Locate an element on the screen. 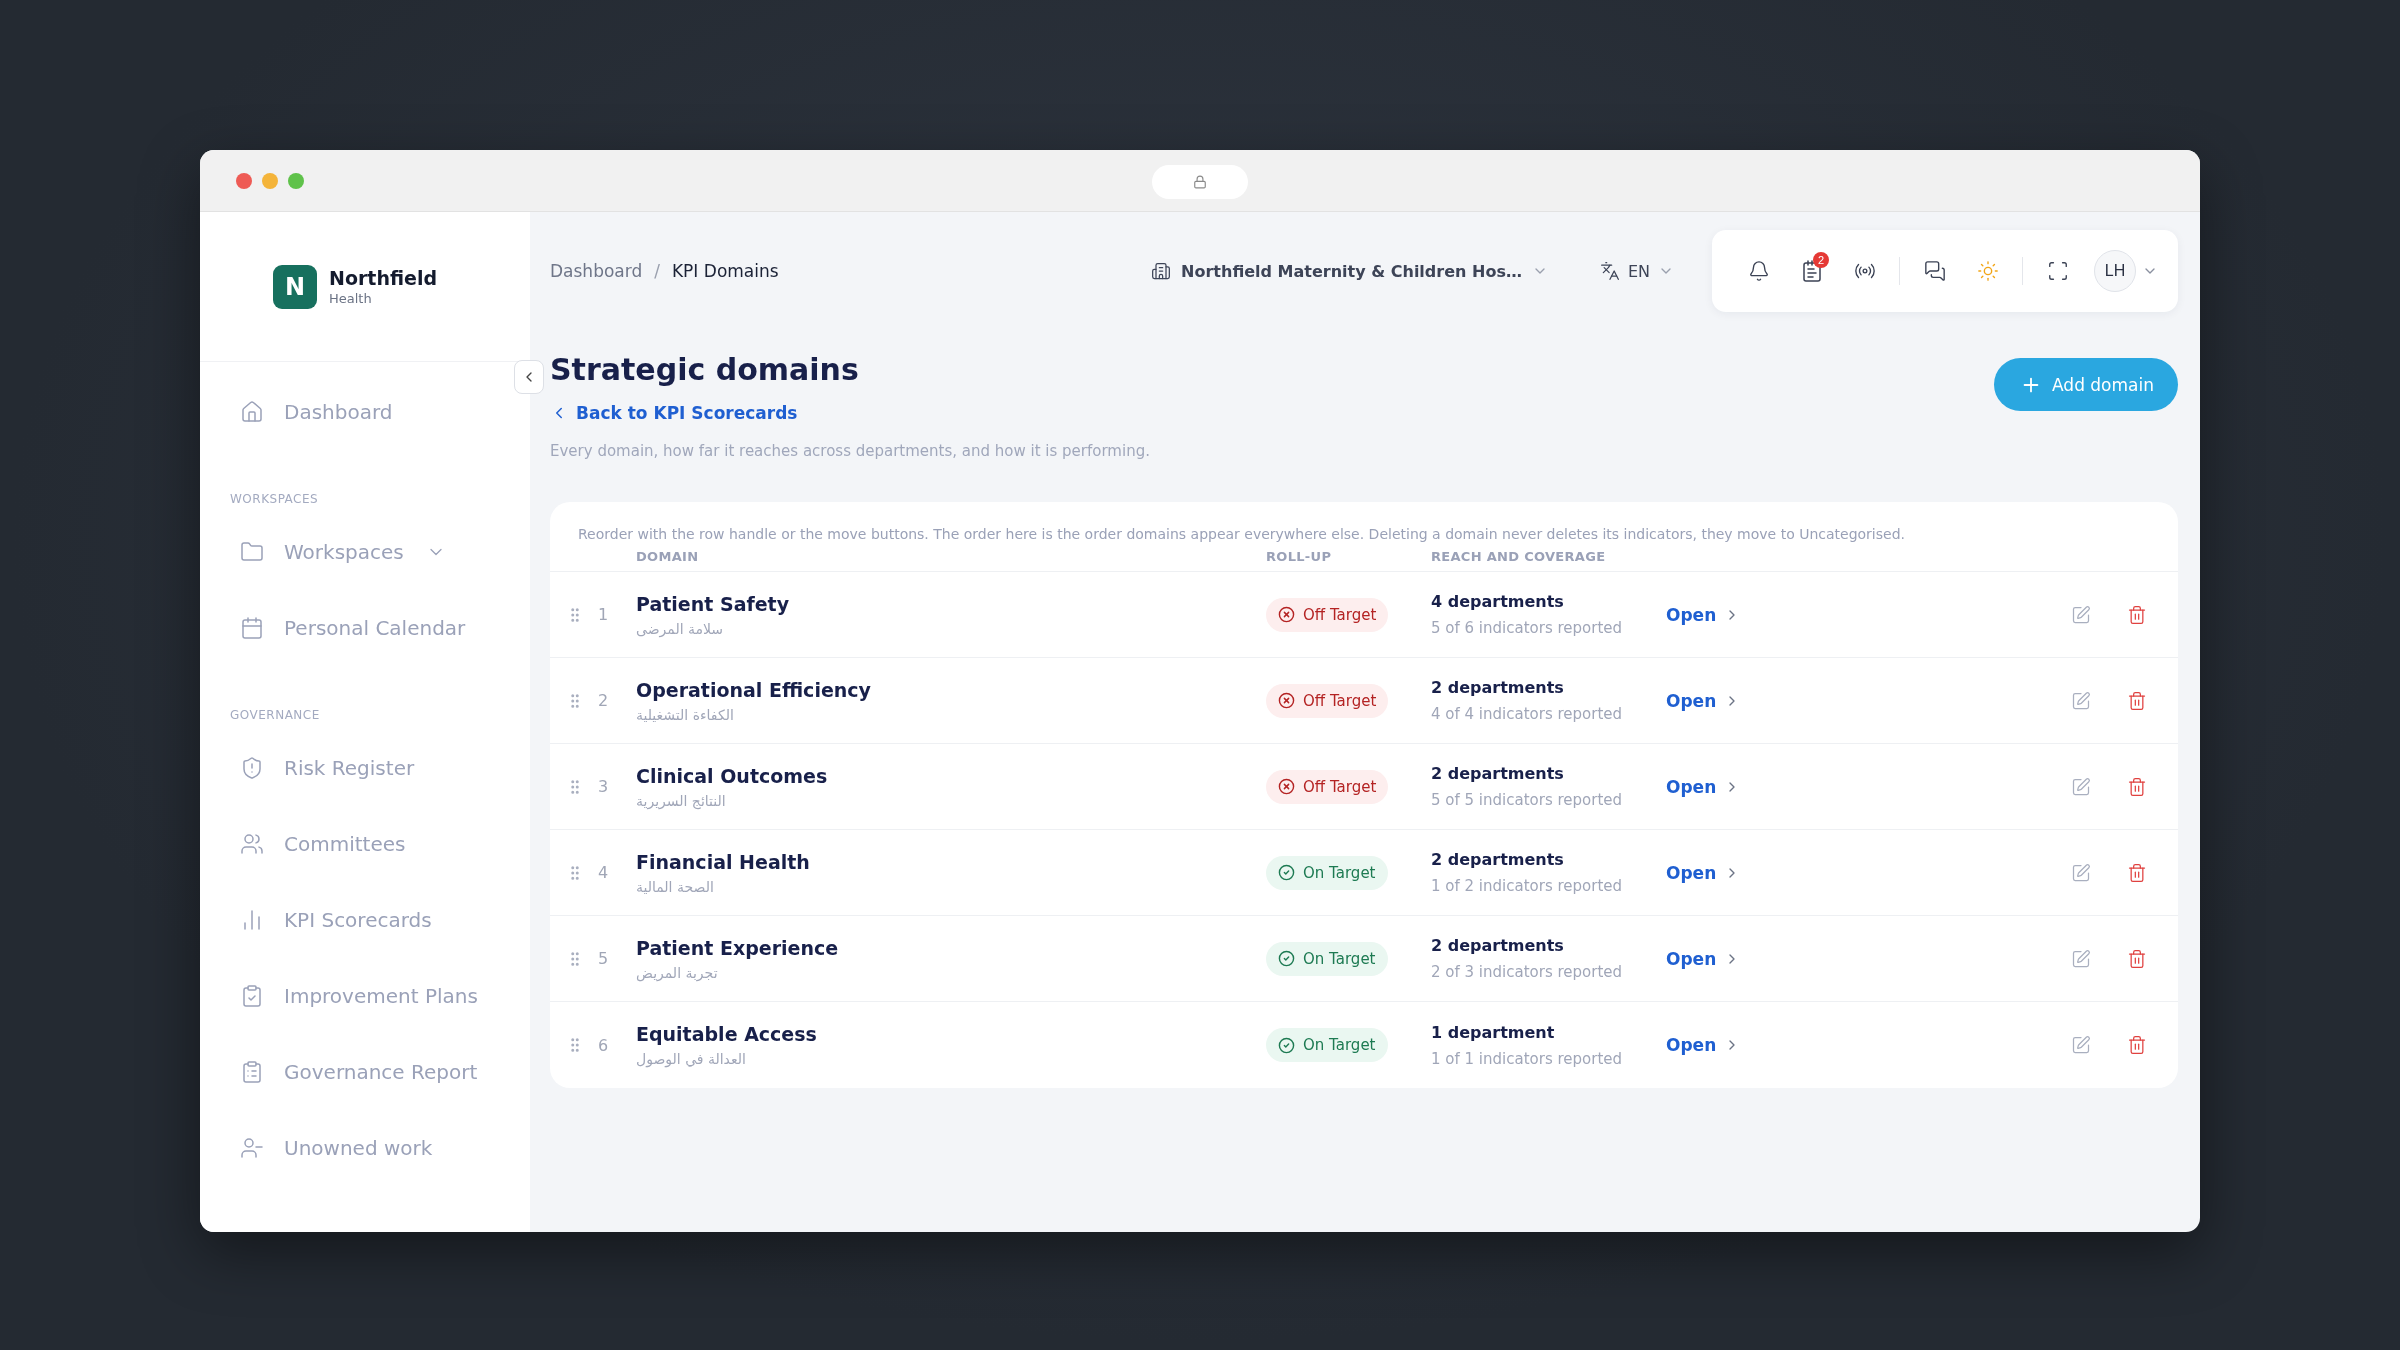  coverage-text: 5 of 6 indicators reported is located at coordinates (1527, 628).